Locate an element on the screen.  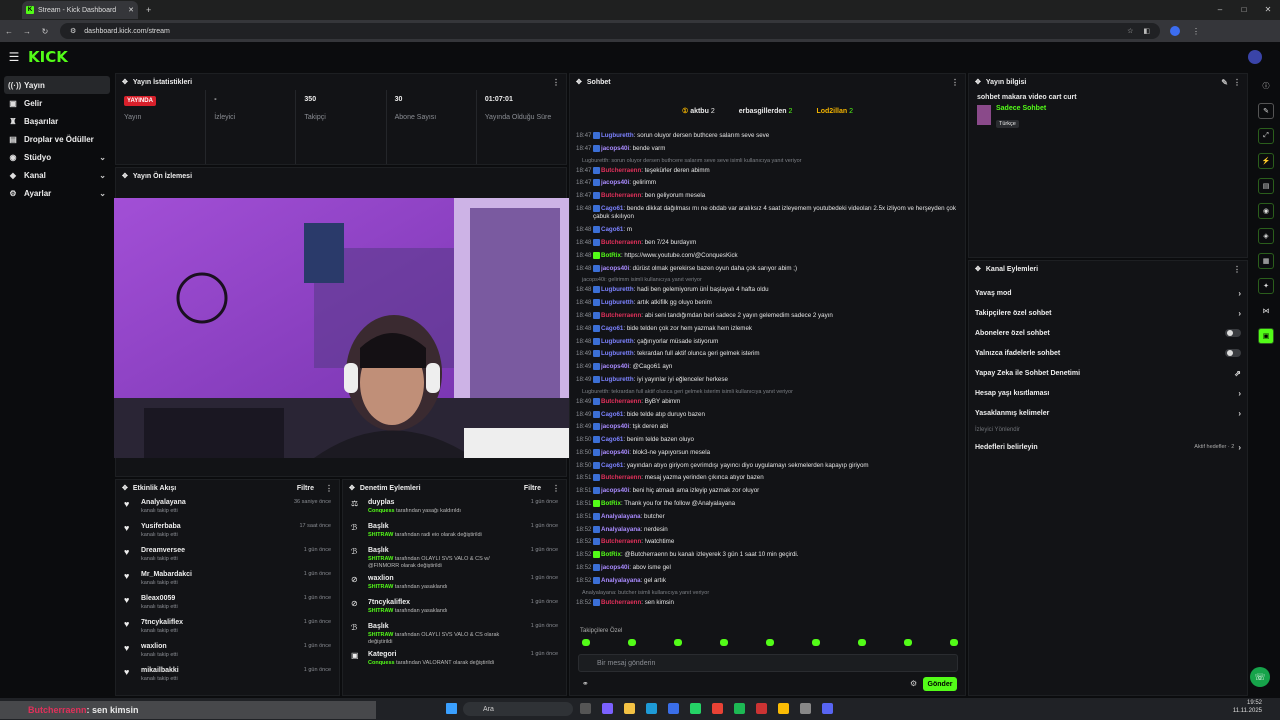
category-name: Sadece Sohbet is located at coordinates (1021, 108).